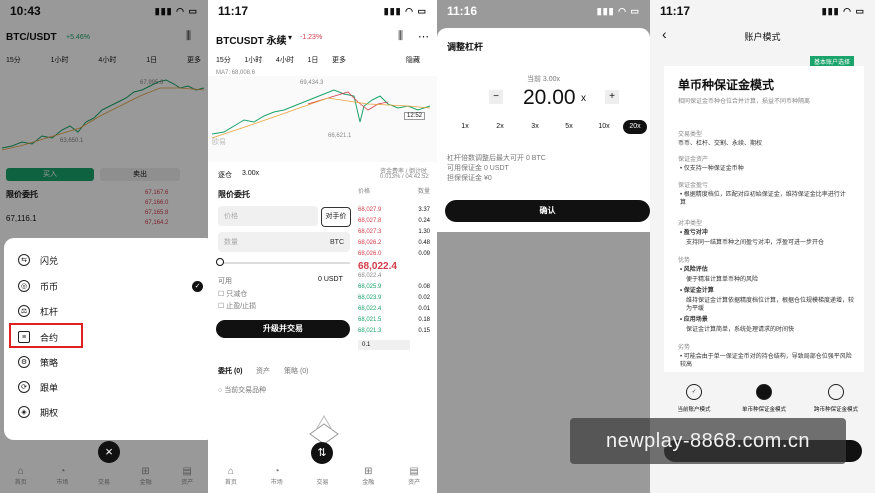 The image size is (875, 493). I want to click on section-text: • 可能会由于单一保证金币对的持仓结构，导致局部仓位强平风险较高, so click(766, 361).